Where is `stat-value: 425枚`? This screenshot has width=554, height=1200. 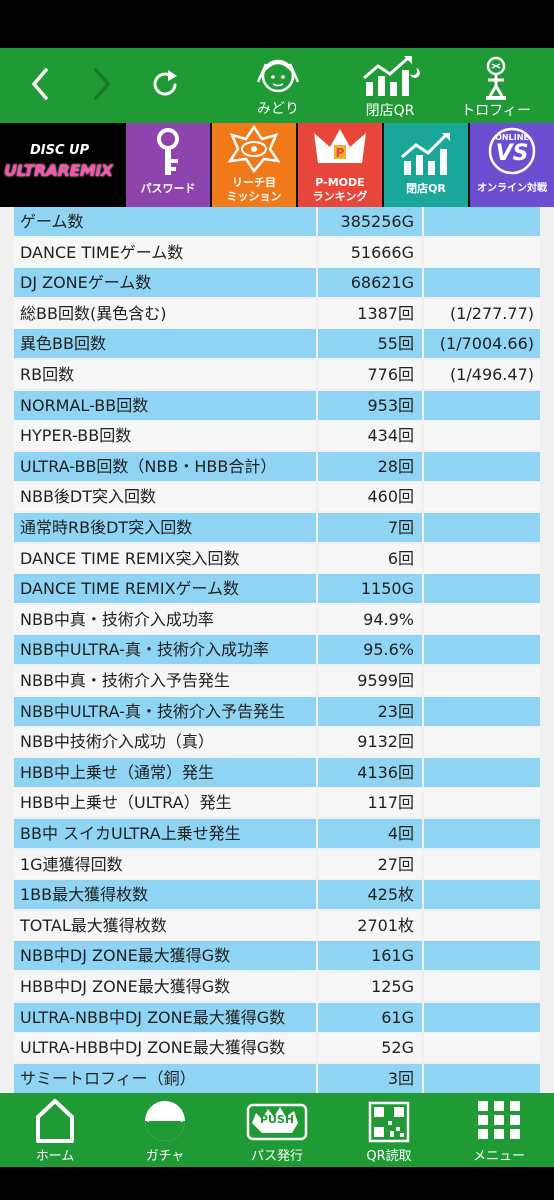
stat-value: 425枚 is located at coordinates (370, 895).